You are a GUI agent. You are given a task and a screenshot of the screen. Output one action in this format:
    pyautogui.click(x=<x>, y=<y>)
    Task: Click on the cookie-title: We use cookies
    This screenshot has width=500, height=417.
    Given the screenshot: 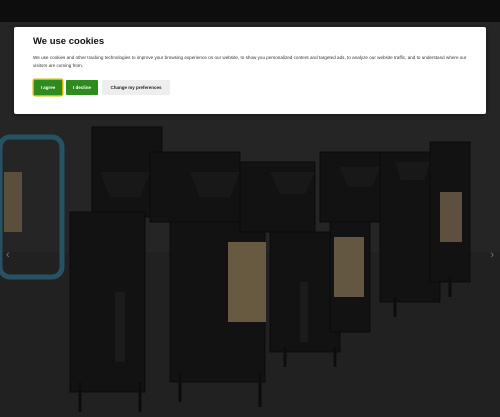 What is the action you would take?
    pyautogui.click(x=69, y=41)
    